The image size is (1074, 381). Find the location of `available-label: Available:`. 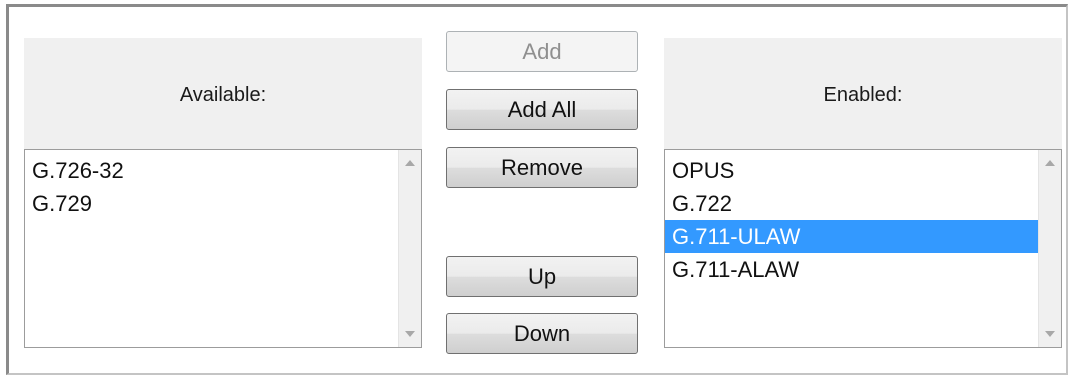

available-label: Available: is located at coordinates (223, 95).